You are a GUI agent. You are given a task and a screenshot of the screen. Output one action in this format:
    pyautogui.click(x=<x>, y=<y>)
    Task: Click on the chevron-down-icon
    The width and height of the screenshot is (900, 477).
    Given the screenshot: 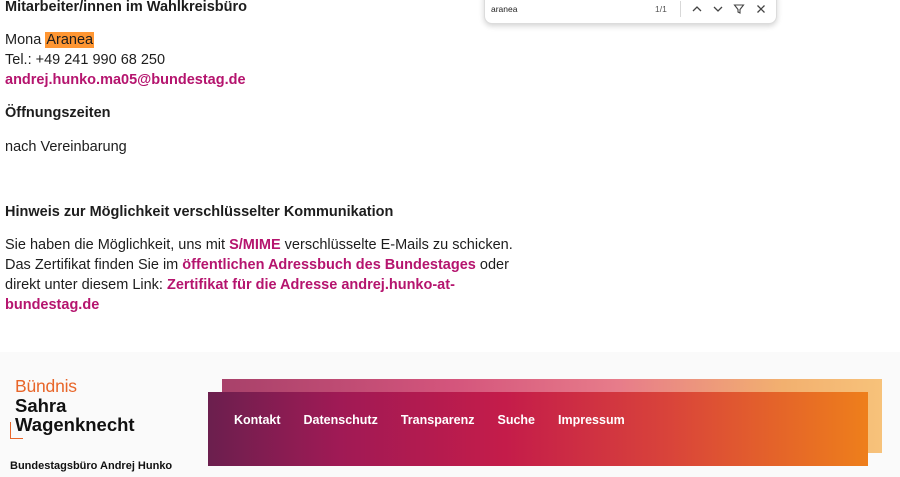 What is the action you would take?
    pyautogui.click(x=718, y=9)
    